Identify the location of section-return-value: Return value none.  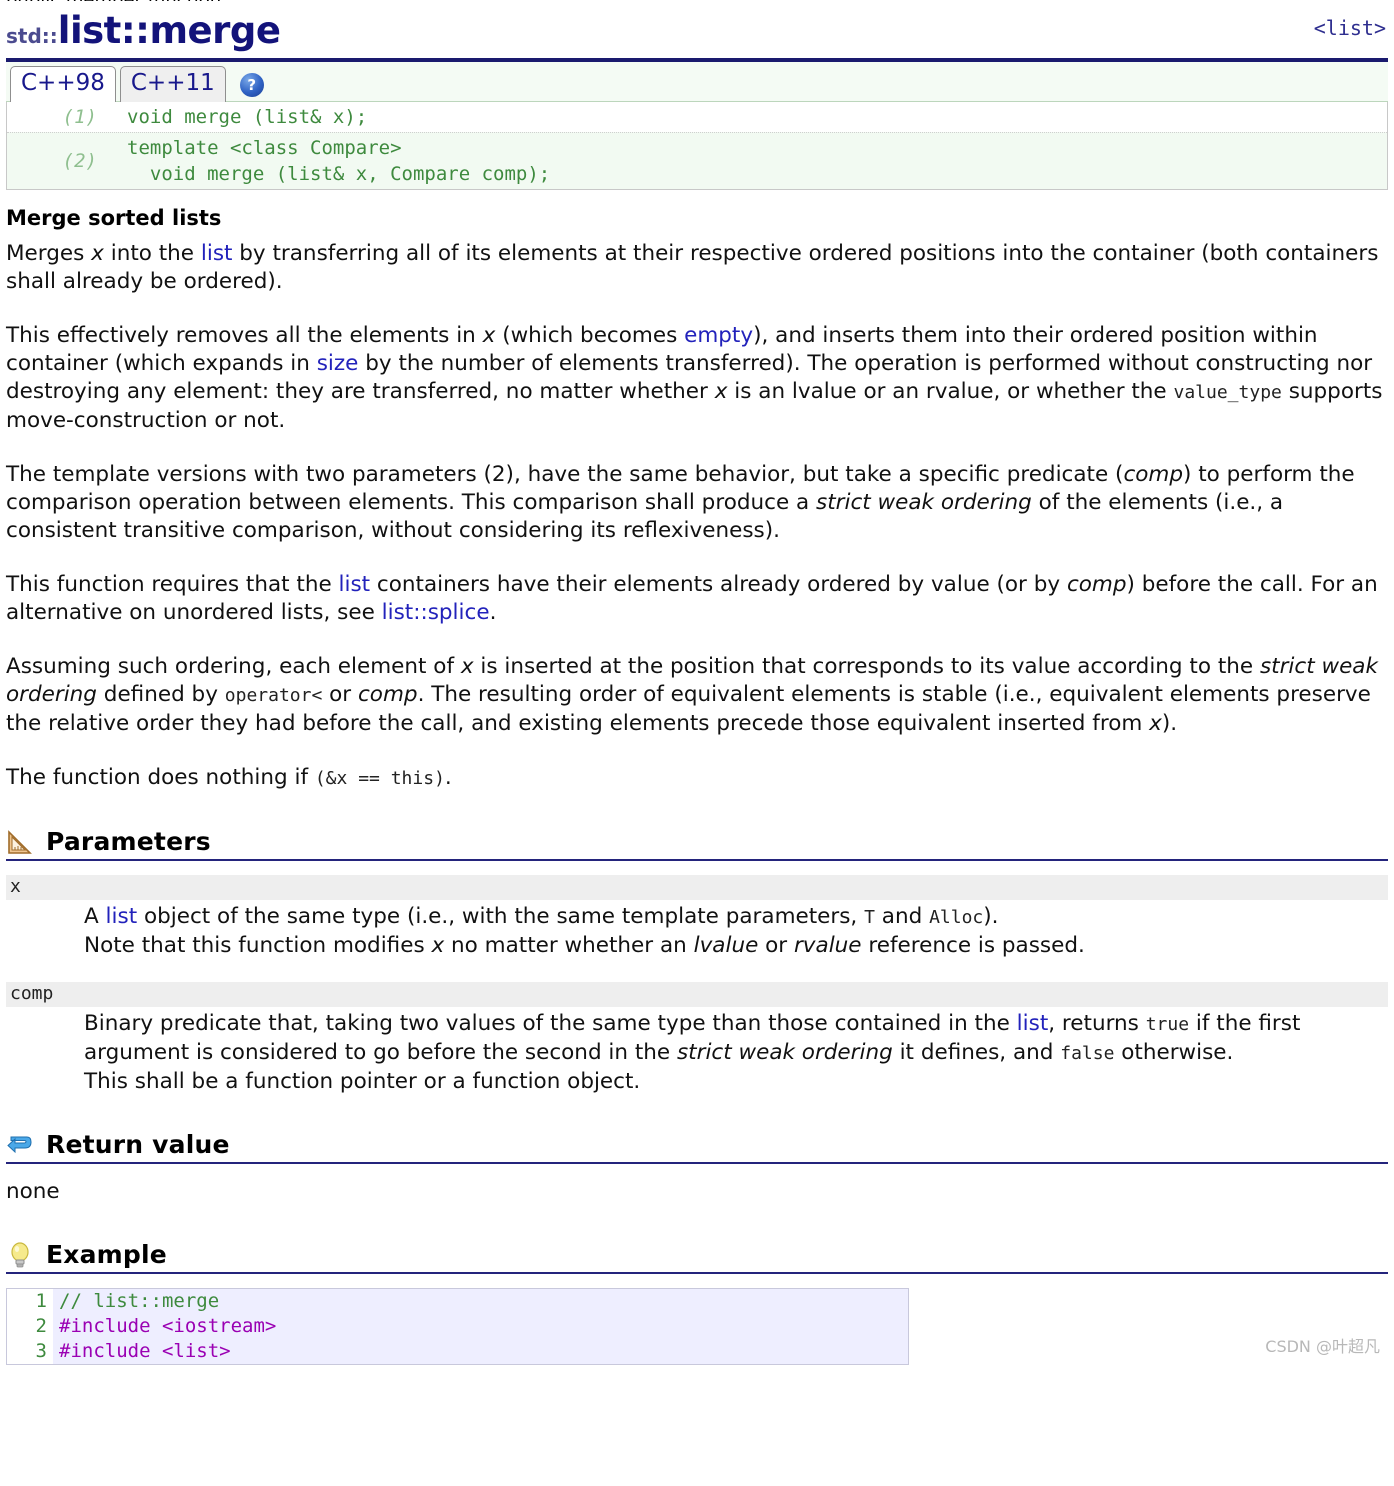
(697, 1168).